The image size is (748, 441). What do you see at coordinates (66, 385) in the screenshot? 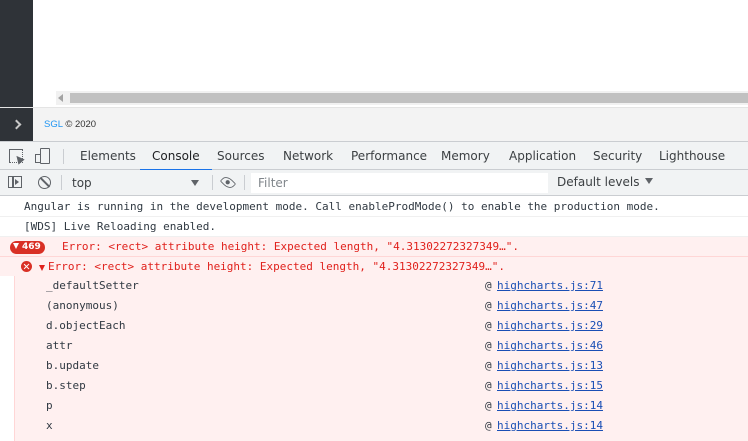
I see `stack-frame-function: b.step` at bounding box center [66, 385].